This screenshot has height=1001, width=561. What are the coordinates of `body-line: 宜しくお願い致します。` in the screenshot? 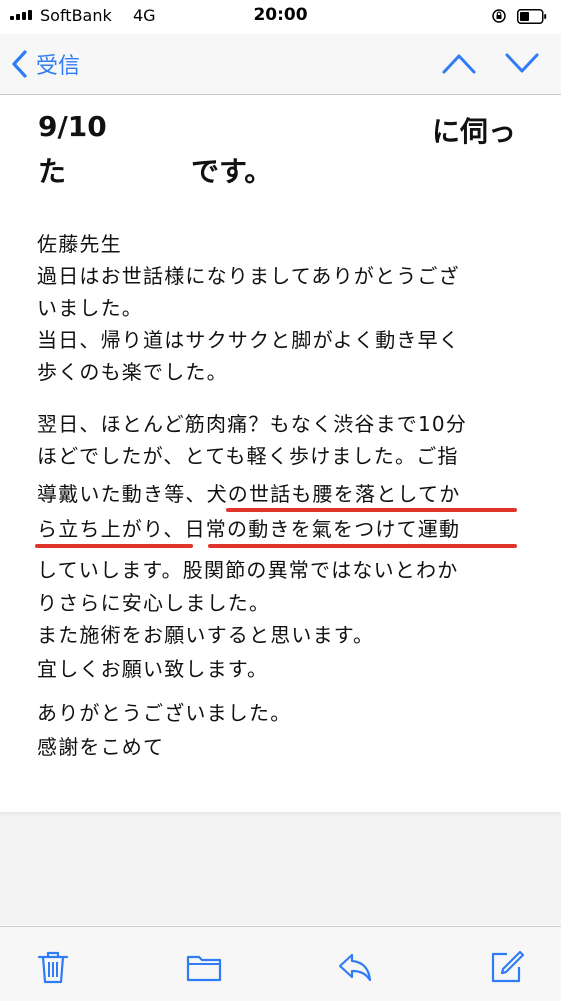 It's located at (153, 669).